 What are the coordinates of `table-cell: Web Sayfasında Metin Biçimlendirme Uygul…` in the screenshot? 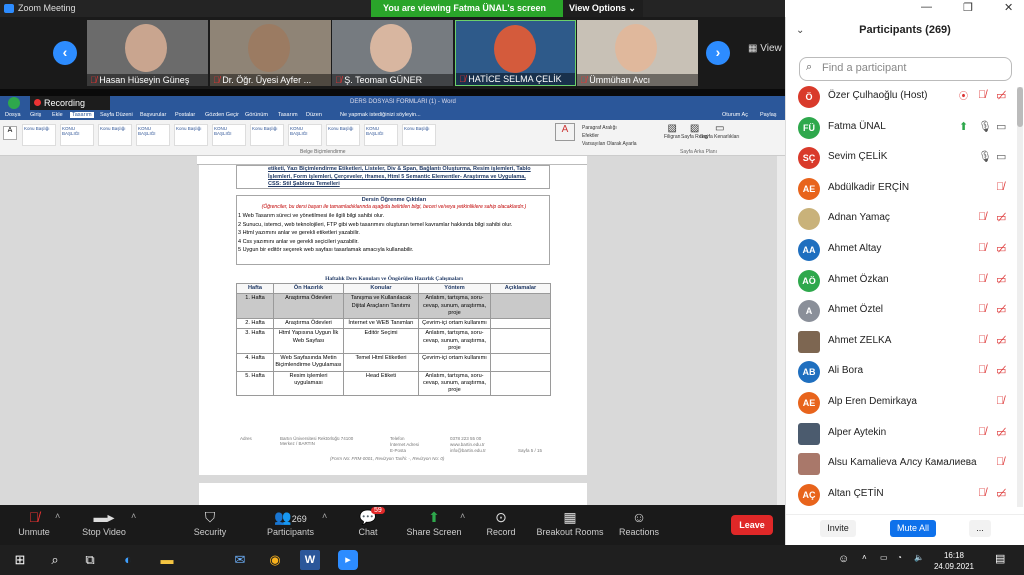 It's located at (308, 362).